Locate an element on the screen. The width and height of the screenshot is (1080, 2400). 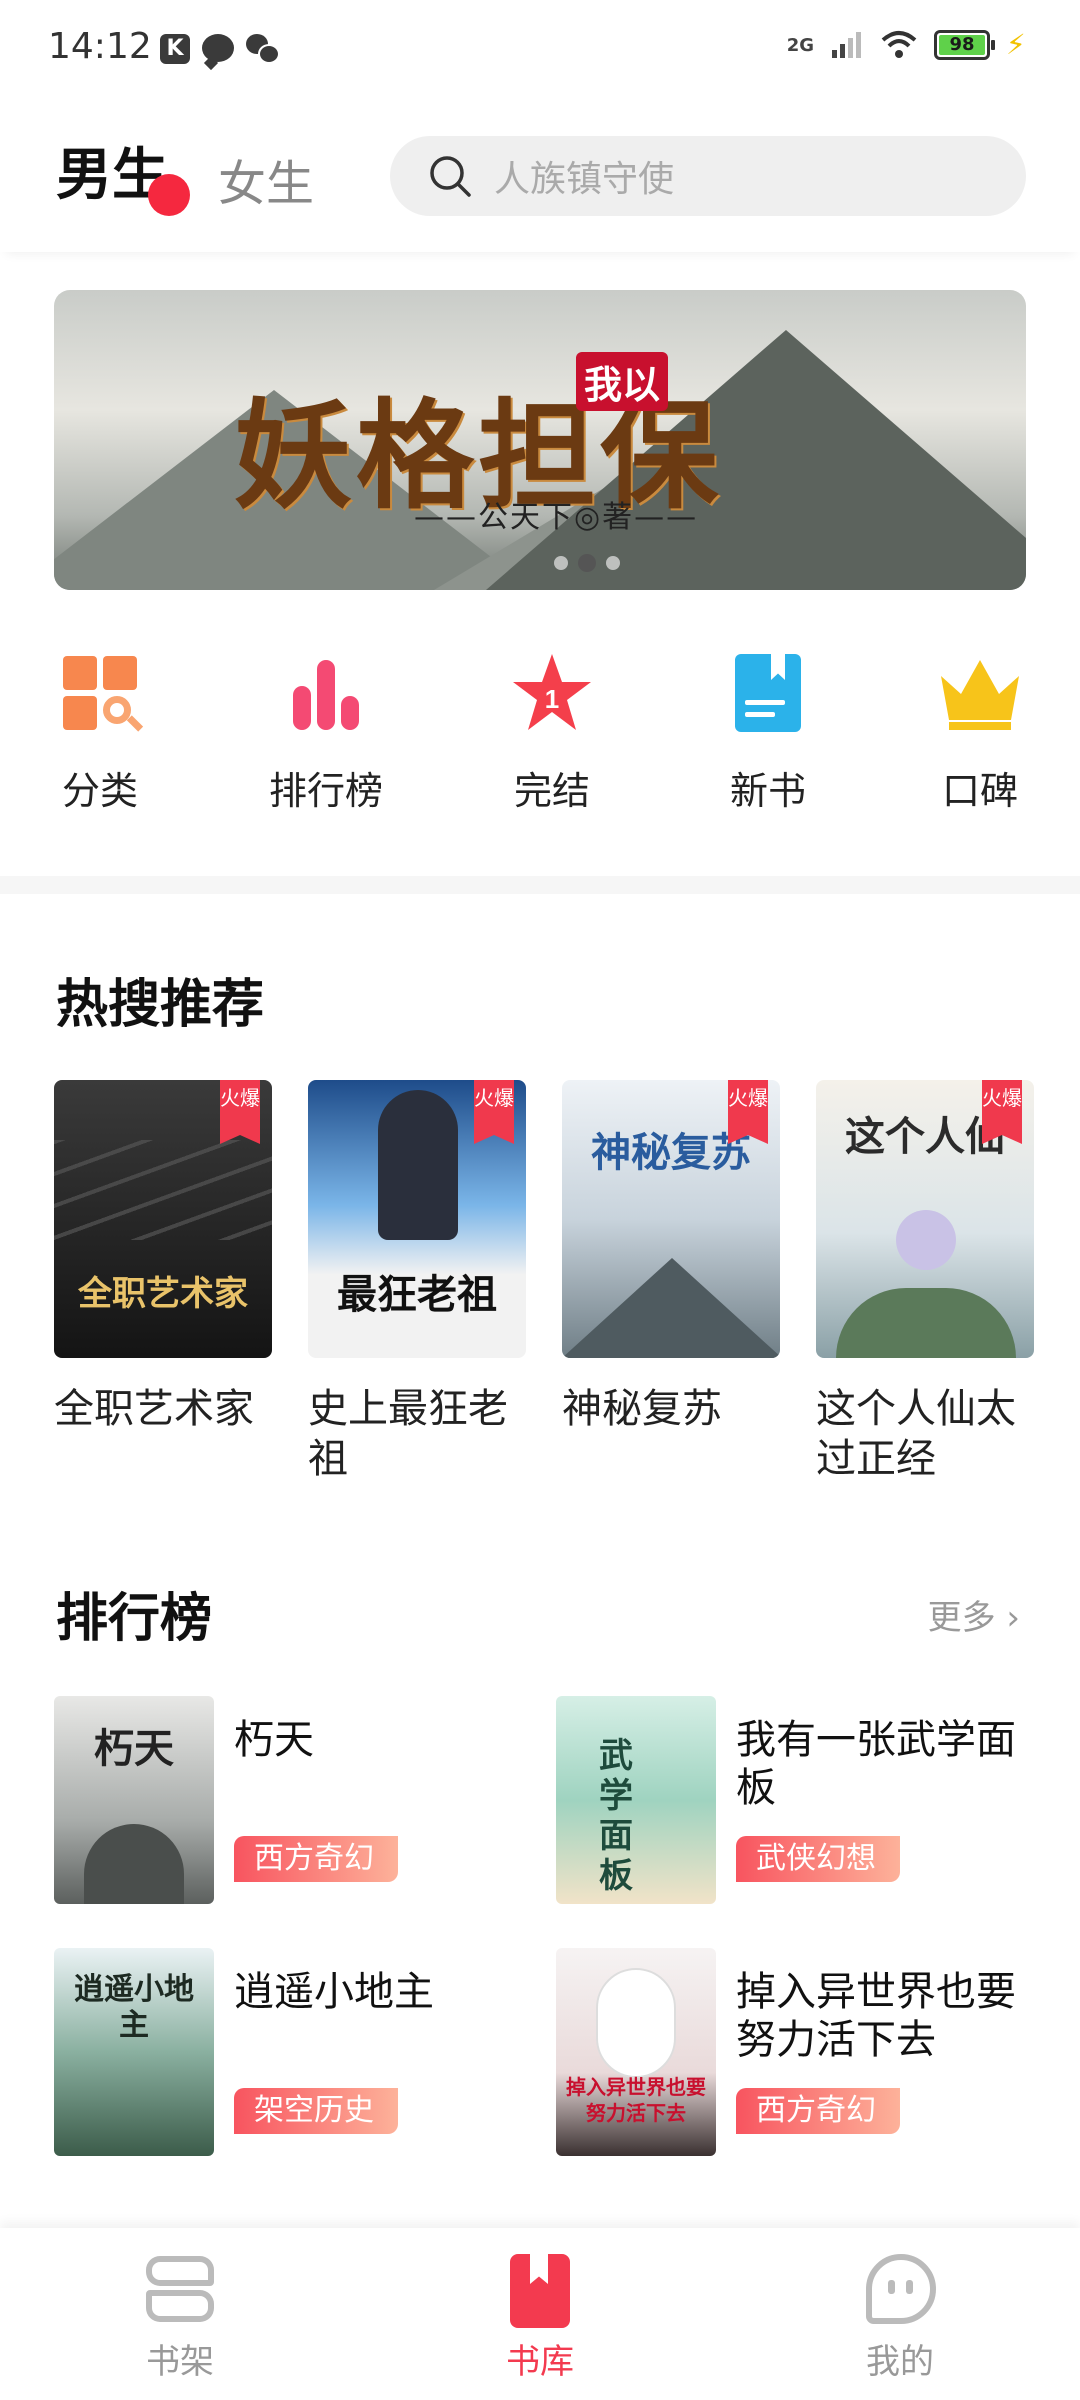
rank-item: 逍遥小地主 逍遥小地主 架空历史 is located at coordinates (294, 2053).